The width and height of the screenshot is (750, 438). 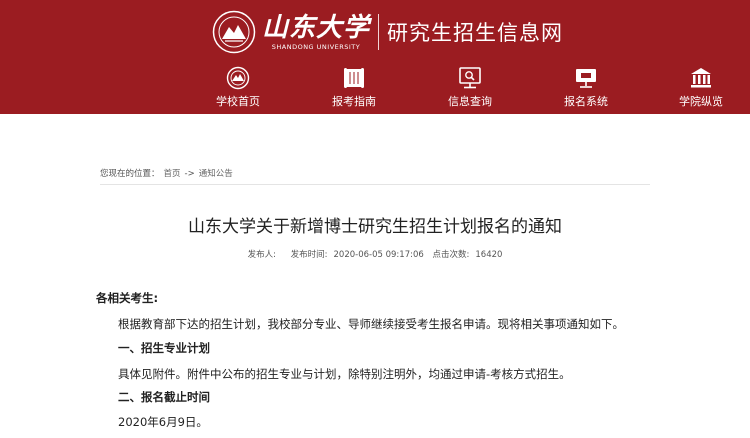 I want to click on nav-item-guide: 报考指南, so click(x=354, y=88).